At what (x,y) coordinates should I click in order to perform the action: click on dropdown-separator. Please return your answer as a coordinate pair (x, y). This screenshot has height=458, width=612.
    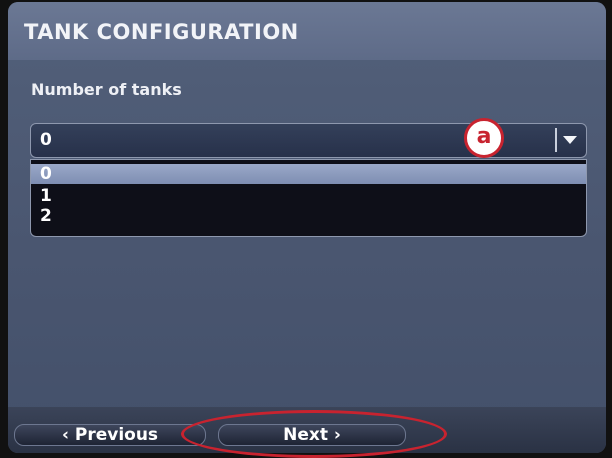
    Looking at the image, I should click on (556, 140).